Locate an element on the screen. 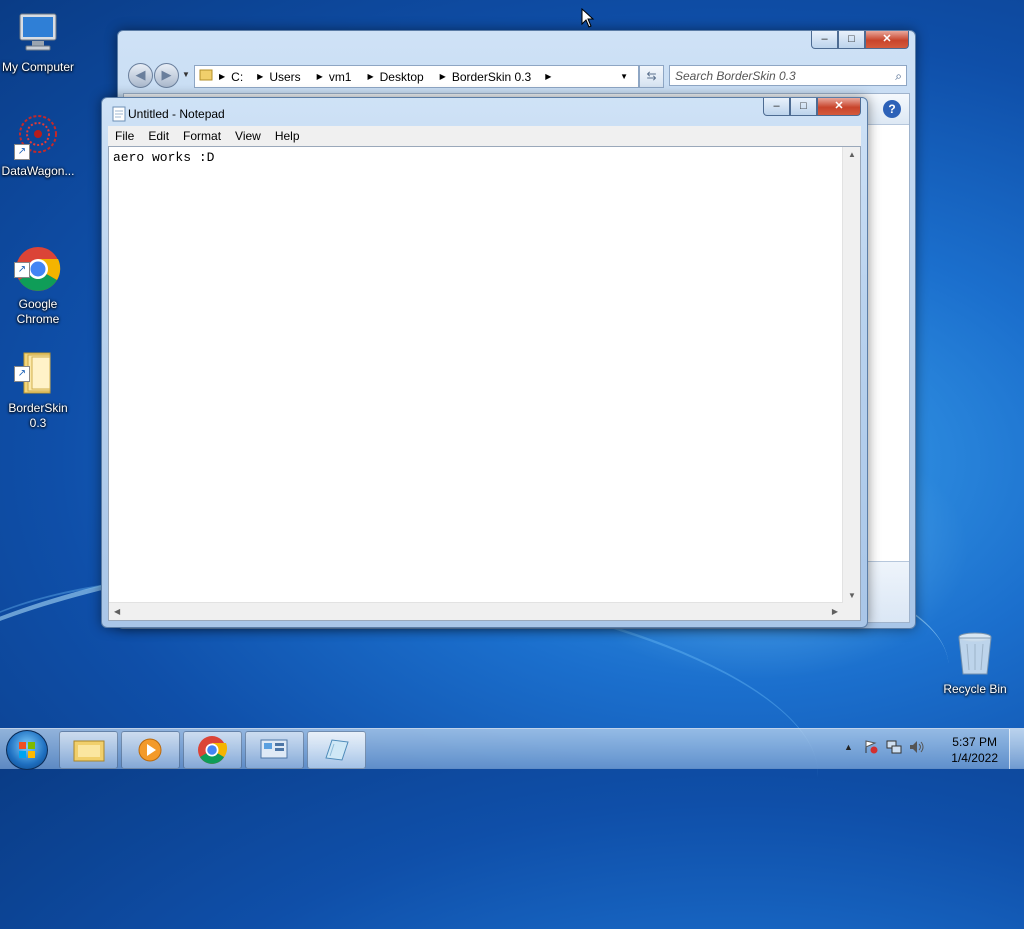  action-center-flag-icon is located at coordinates (871, 747).